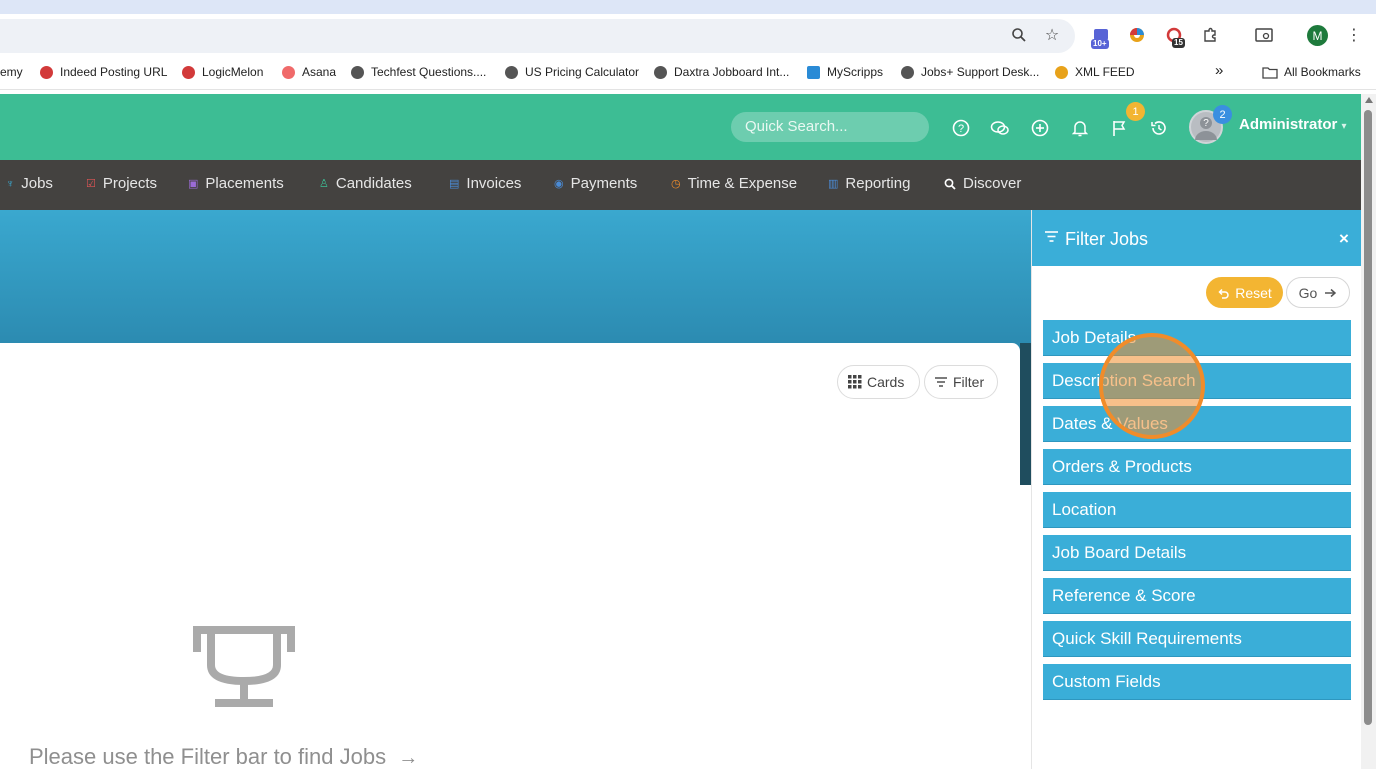 This screenshot has width=1376, height=769. What do you see at coordinates (1000, 128) in the screenshot?
I see `chat-icon` at bounding box center [1000, 128].